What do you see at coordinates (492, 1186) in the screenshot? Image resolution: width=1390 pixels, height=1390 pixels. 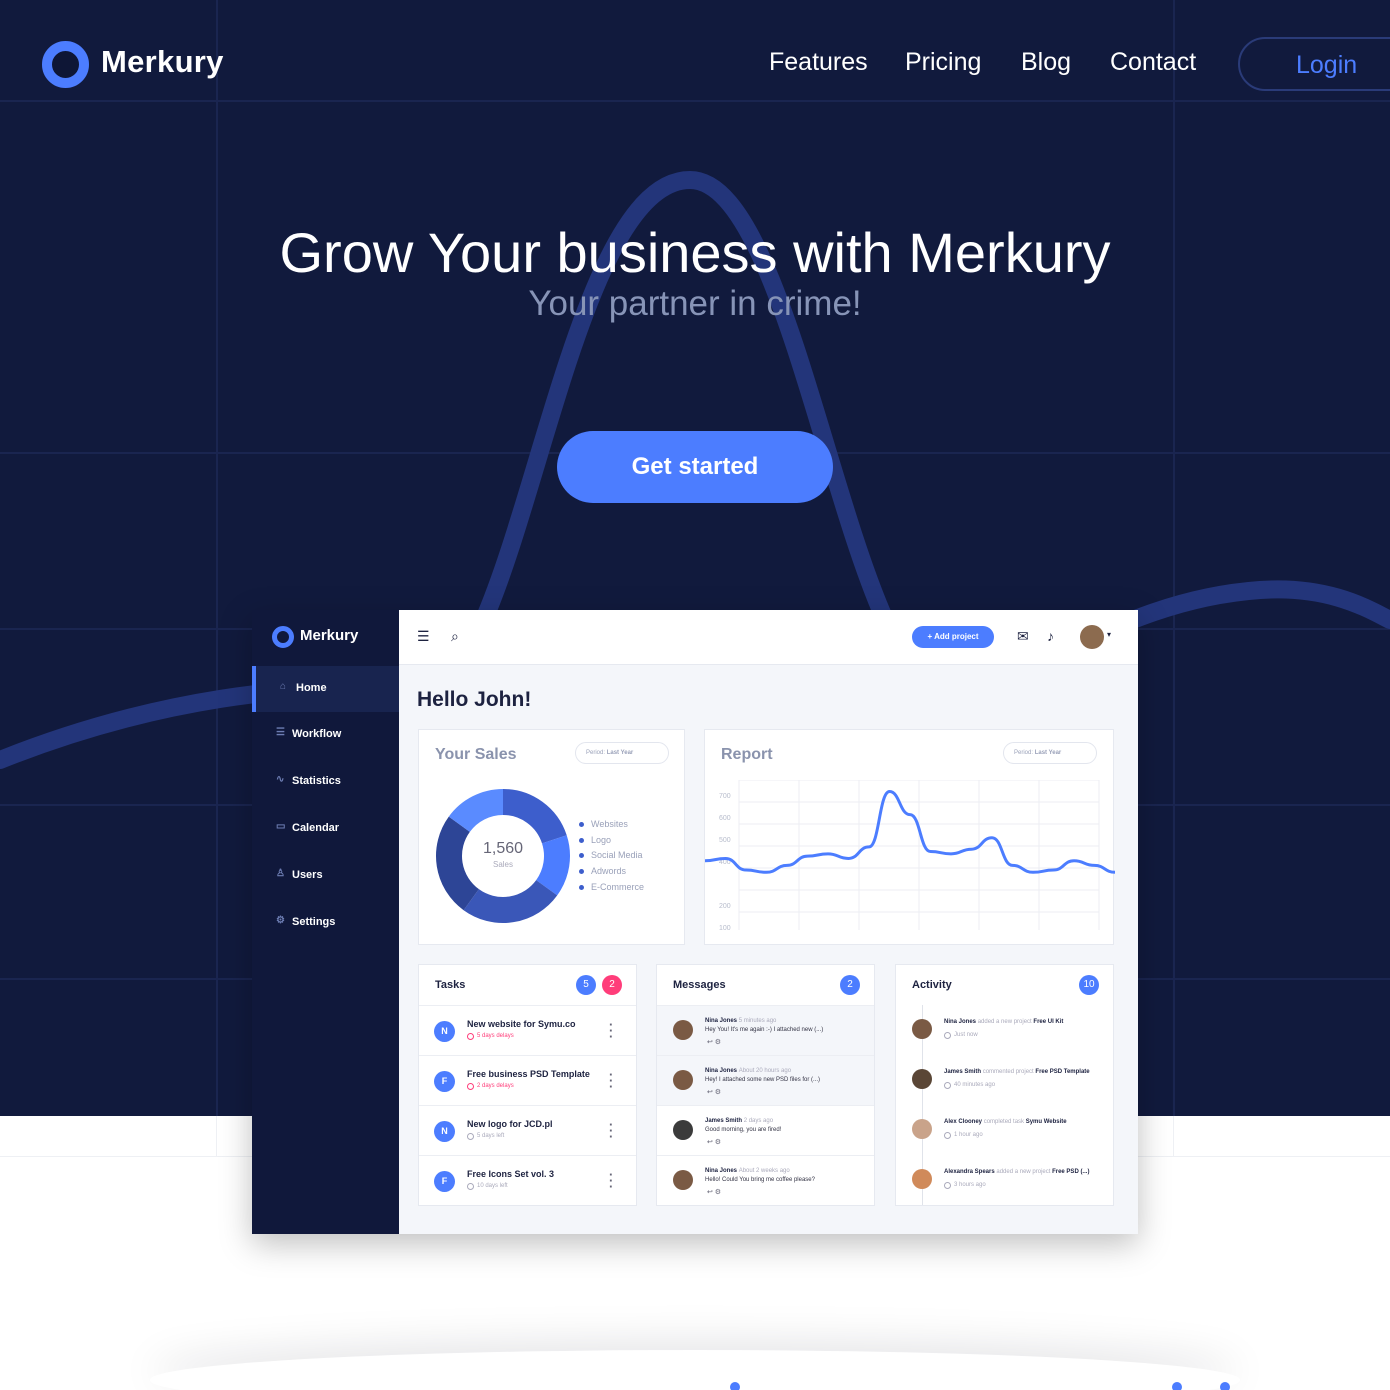 I see `task-meta: 10 days left` at bounding box center [492, 1186].